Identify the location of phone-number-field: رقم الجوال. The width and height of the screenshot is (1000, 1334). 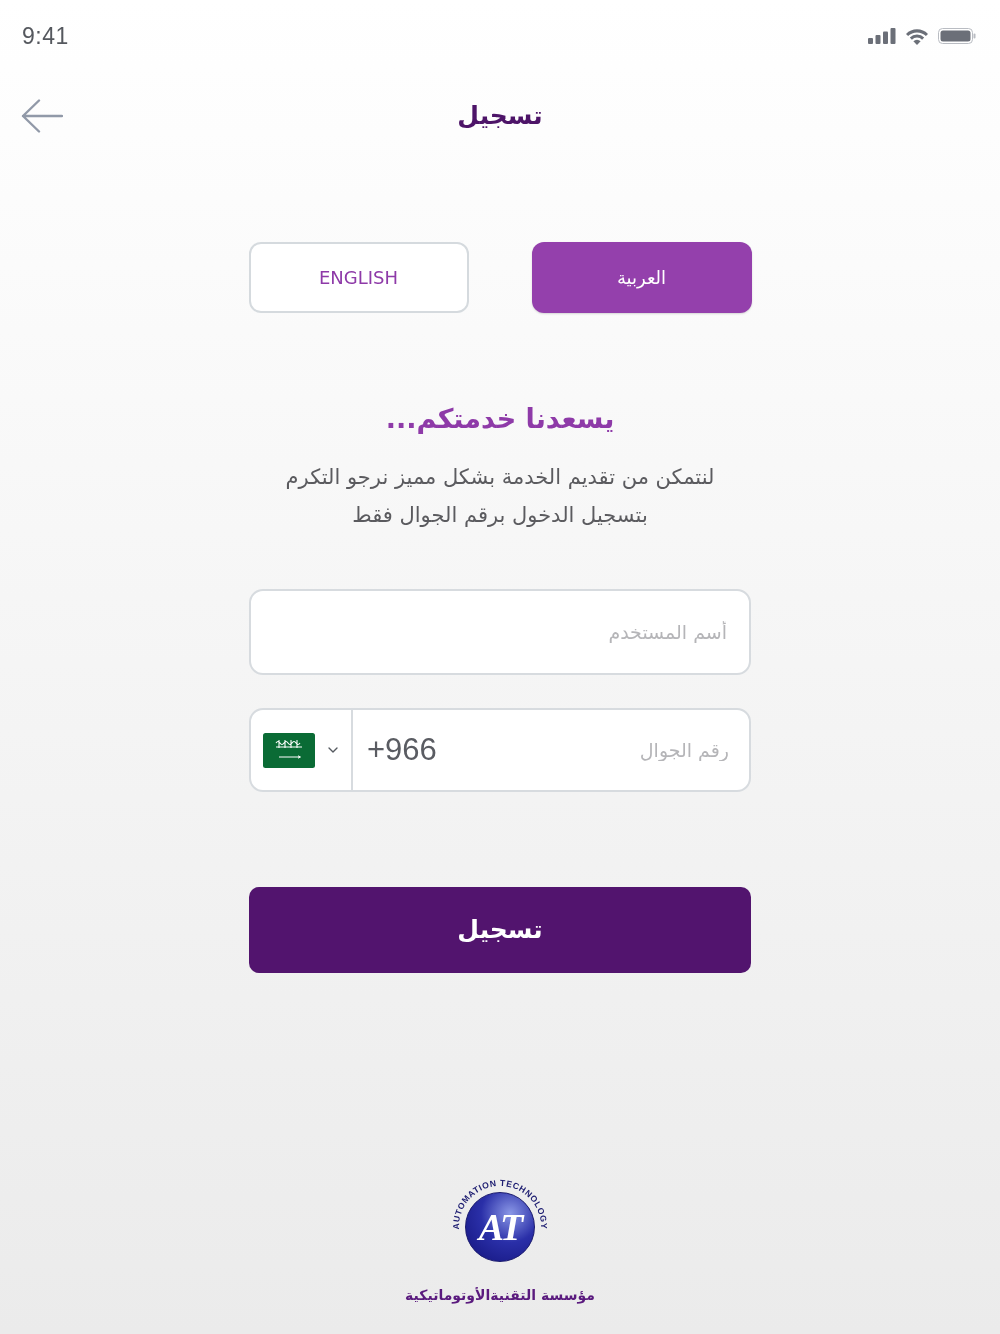
(592, 750).